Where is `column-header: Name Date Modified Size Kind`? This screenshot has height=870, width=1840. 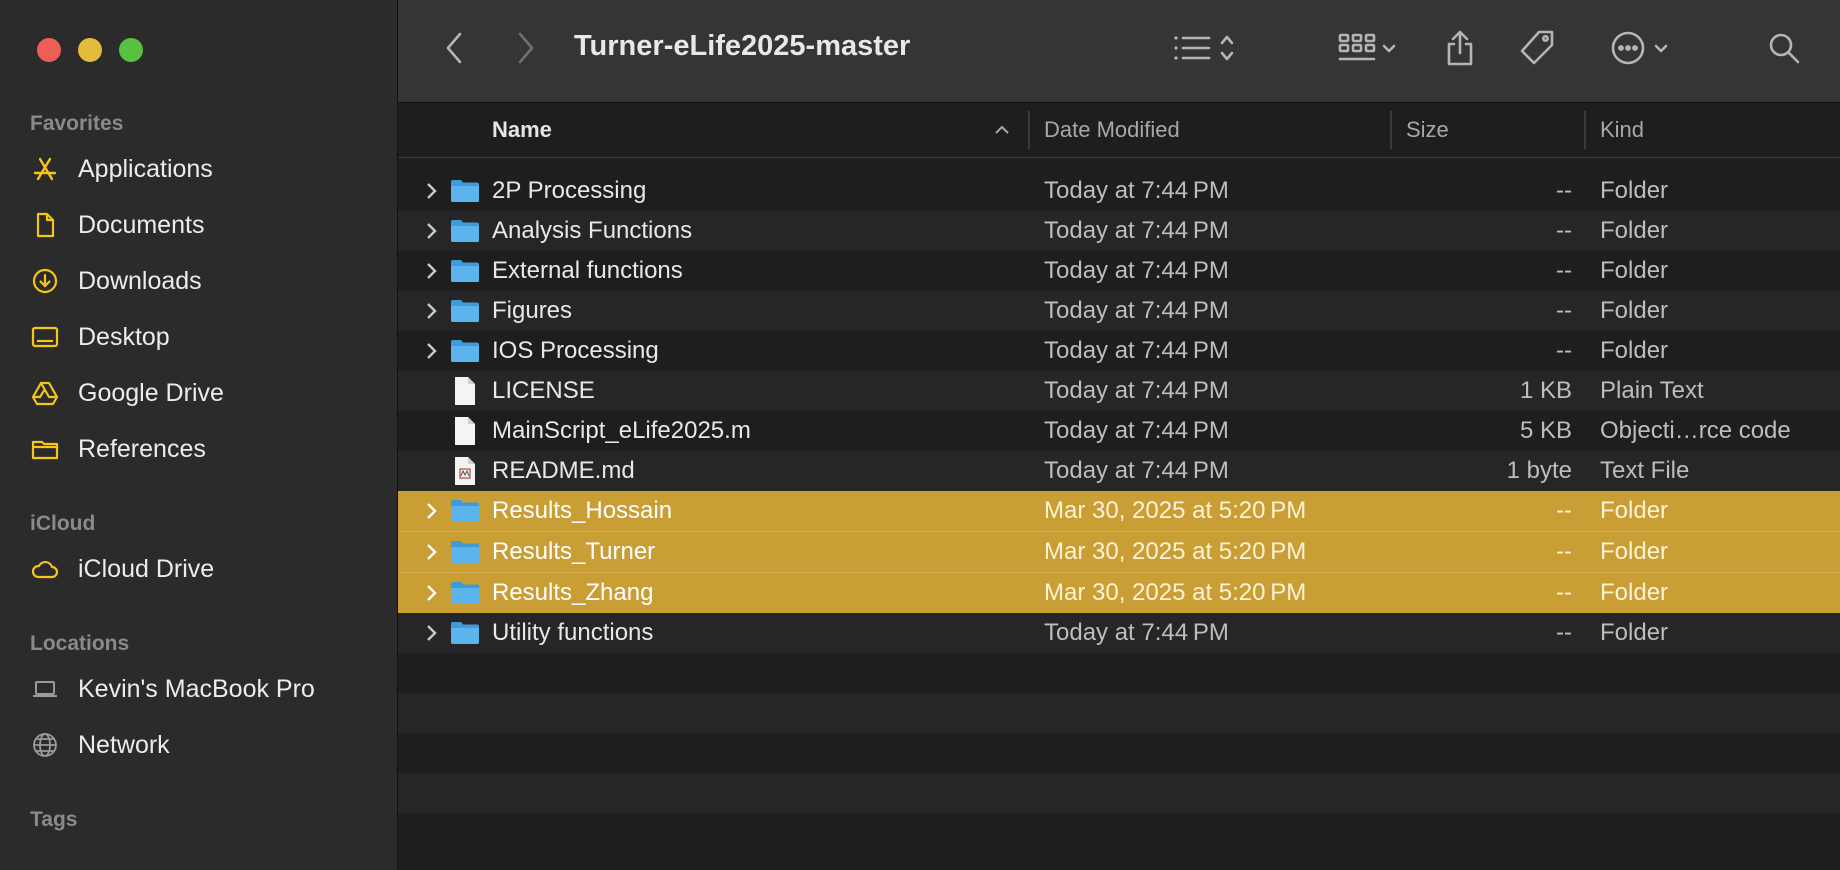 column-header: Name Date Modified Size Kind is located at coordinates (1119, 130).